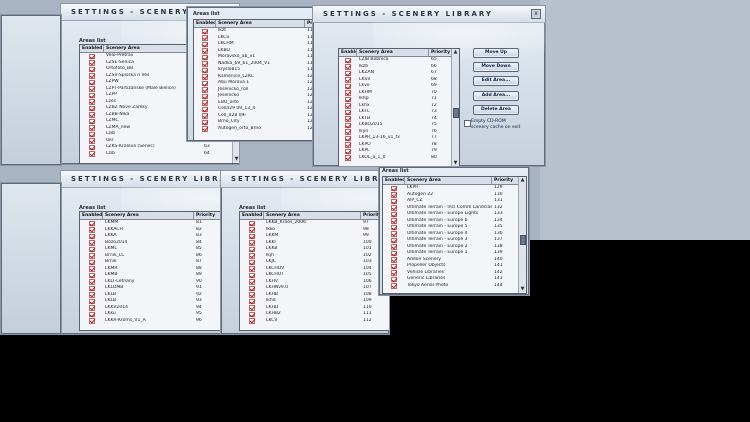 Image resolution: width=750 pixels, height=422 pixels. Describe the element at coordinates (395, 158) in the screenshot. I see `table-row: LKOL_a_1_0 80` at that location.